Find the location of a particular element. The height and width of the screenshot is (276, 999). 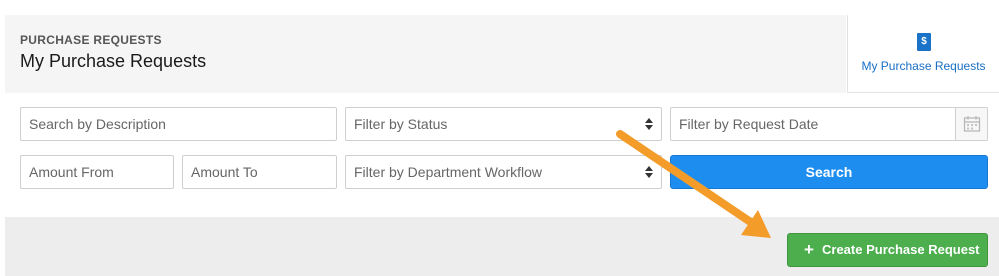

my-purchase-requests-link: $ My Purchase Requests is located at coordinates (923, 54).